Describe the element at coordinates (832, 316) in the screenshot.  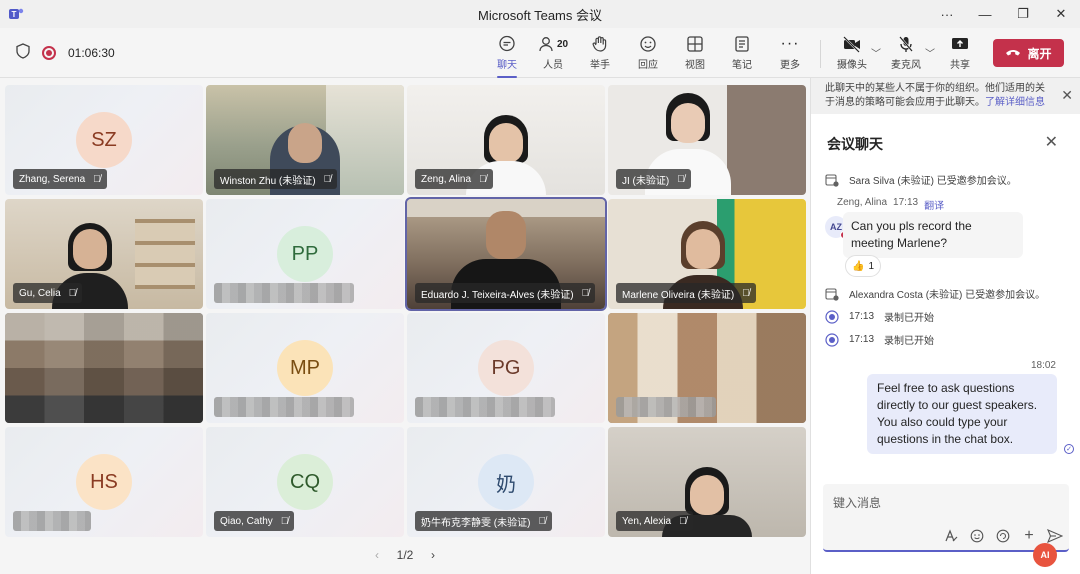
I see `recording-icon` at that location.